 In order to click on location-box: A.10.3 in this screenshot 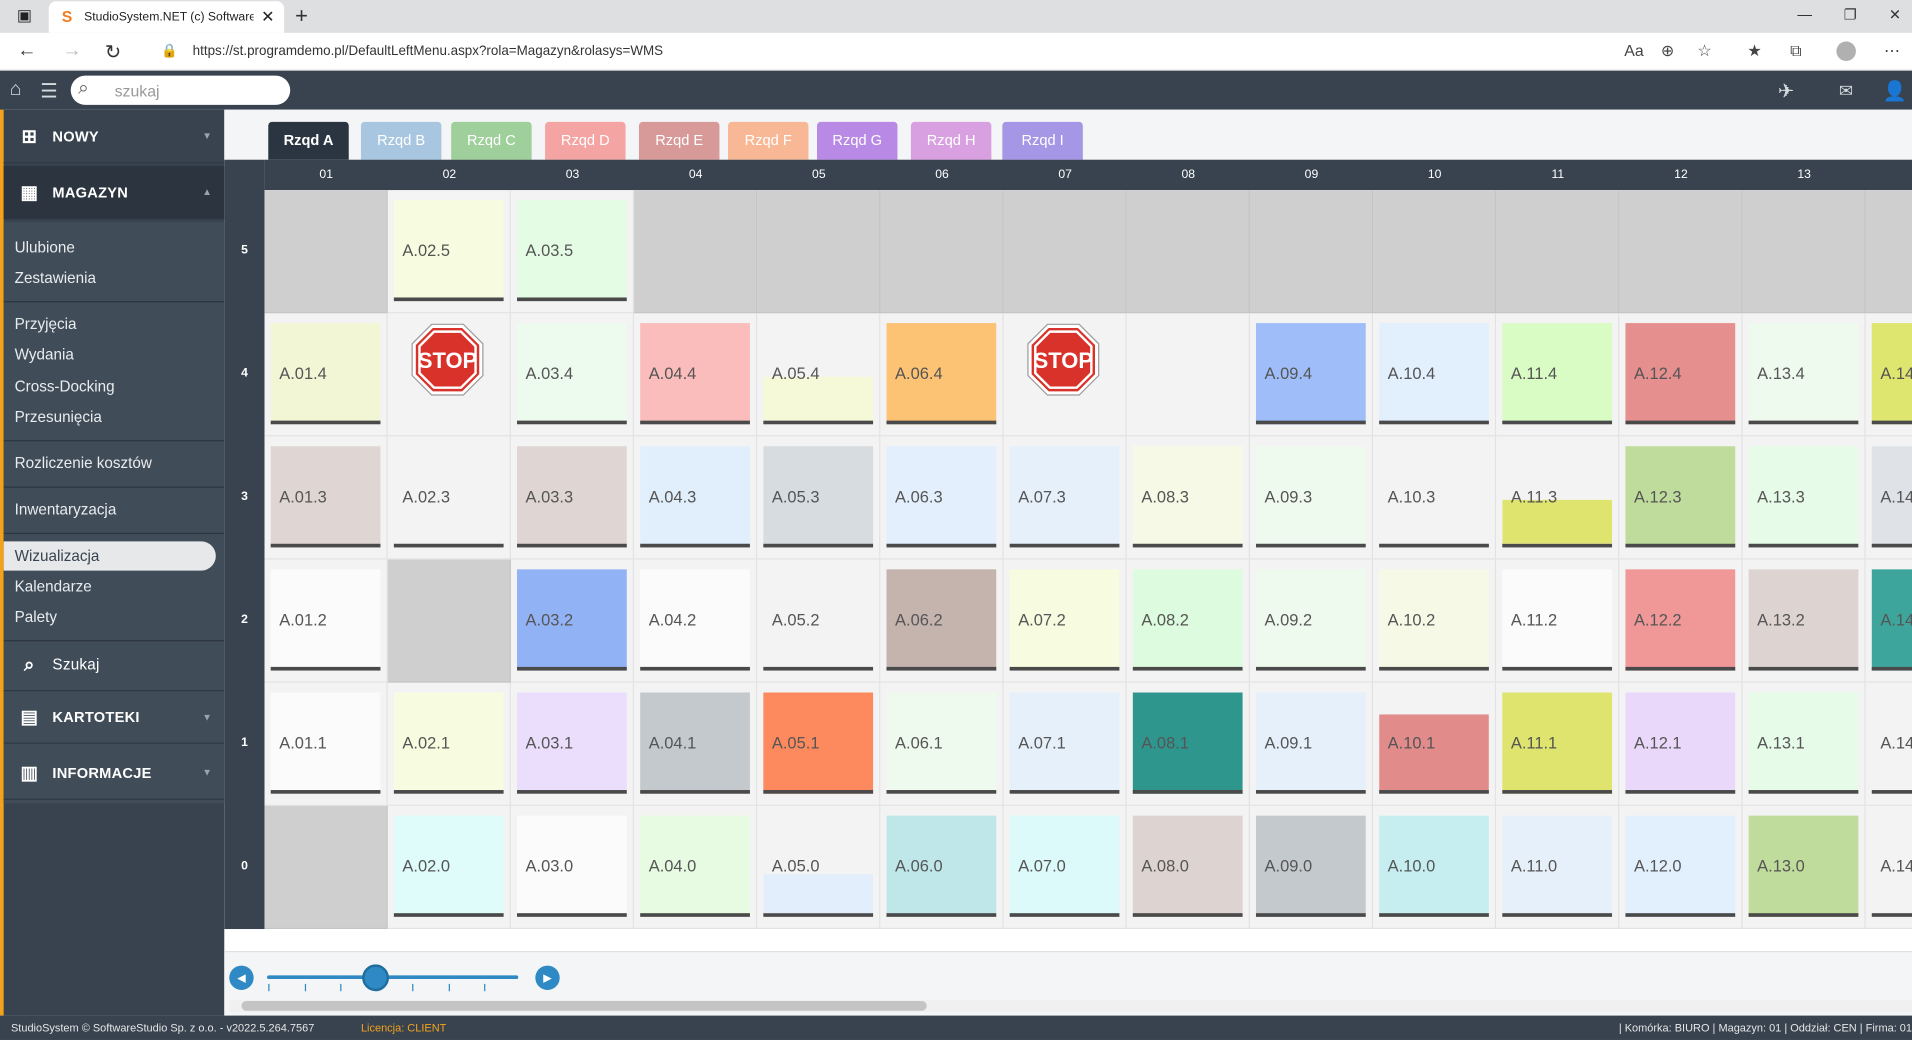, I will do `click(1434, 497)`.